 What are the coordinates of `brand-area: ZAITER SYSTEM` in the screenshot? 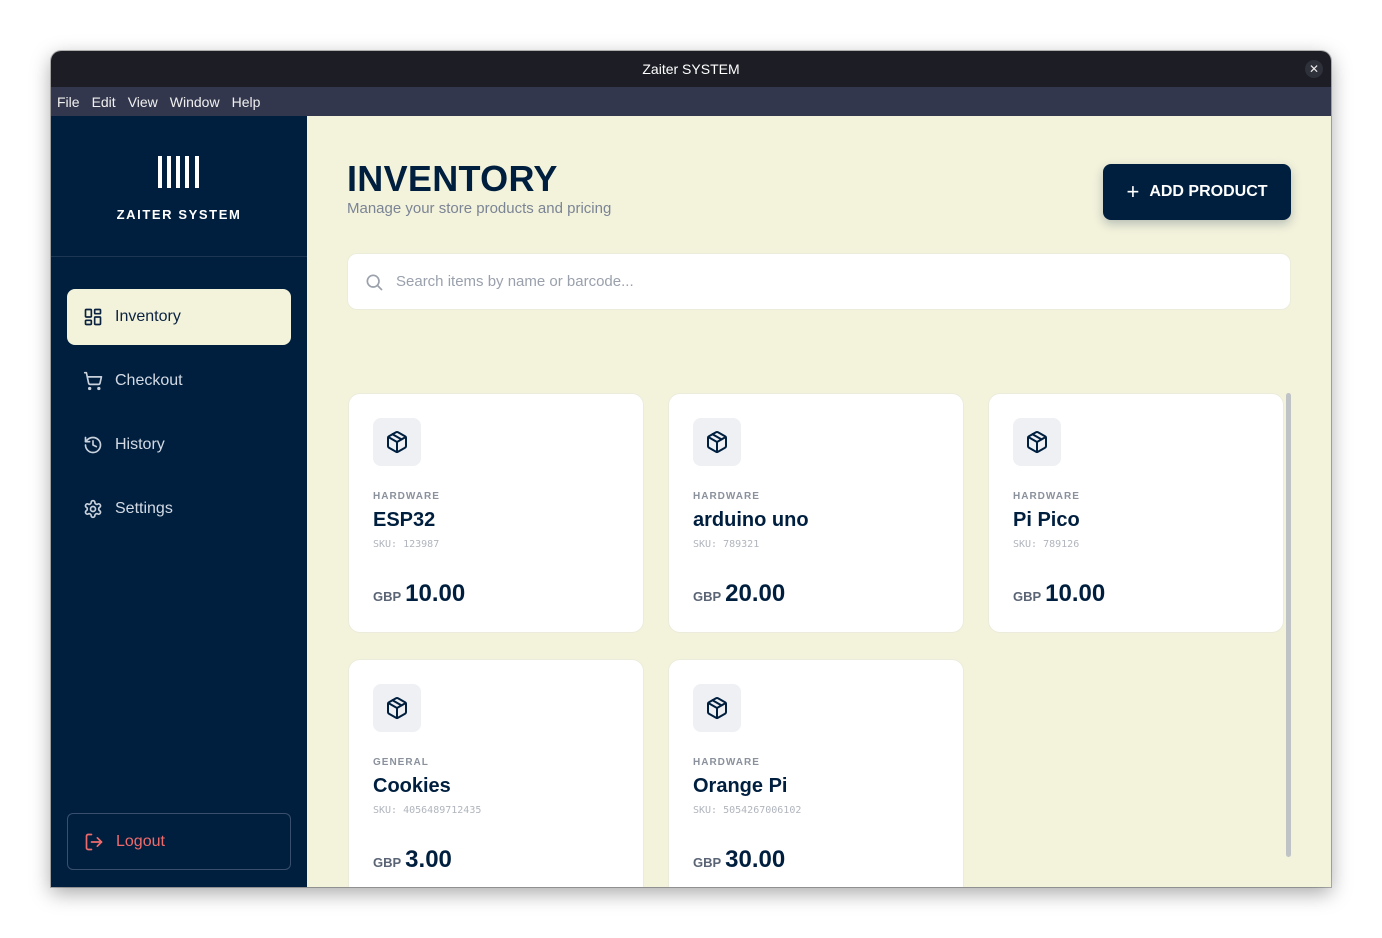 It's located at (179, 186).